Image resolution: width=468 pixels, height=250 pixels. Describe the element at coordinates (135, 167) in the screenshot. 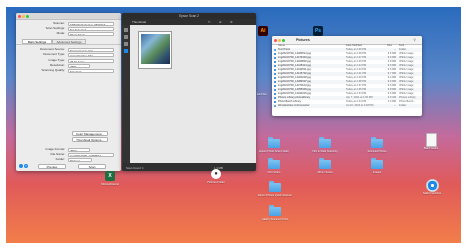

I see `scan-count-text: Scan Count: 1` at that location.